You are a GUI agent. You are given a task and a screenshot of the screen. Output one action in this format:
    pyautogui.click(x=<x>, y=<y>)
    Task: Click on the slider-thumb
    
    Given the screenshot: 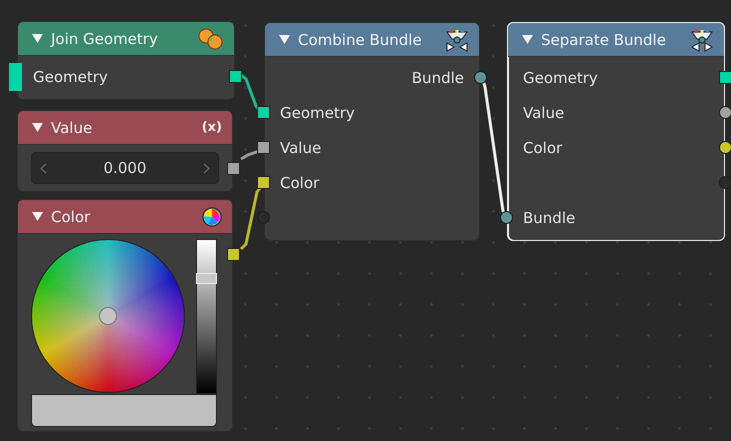 What is the action you would take?
    pyautogui.click(x=206, y=278)
    